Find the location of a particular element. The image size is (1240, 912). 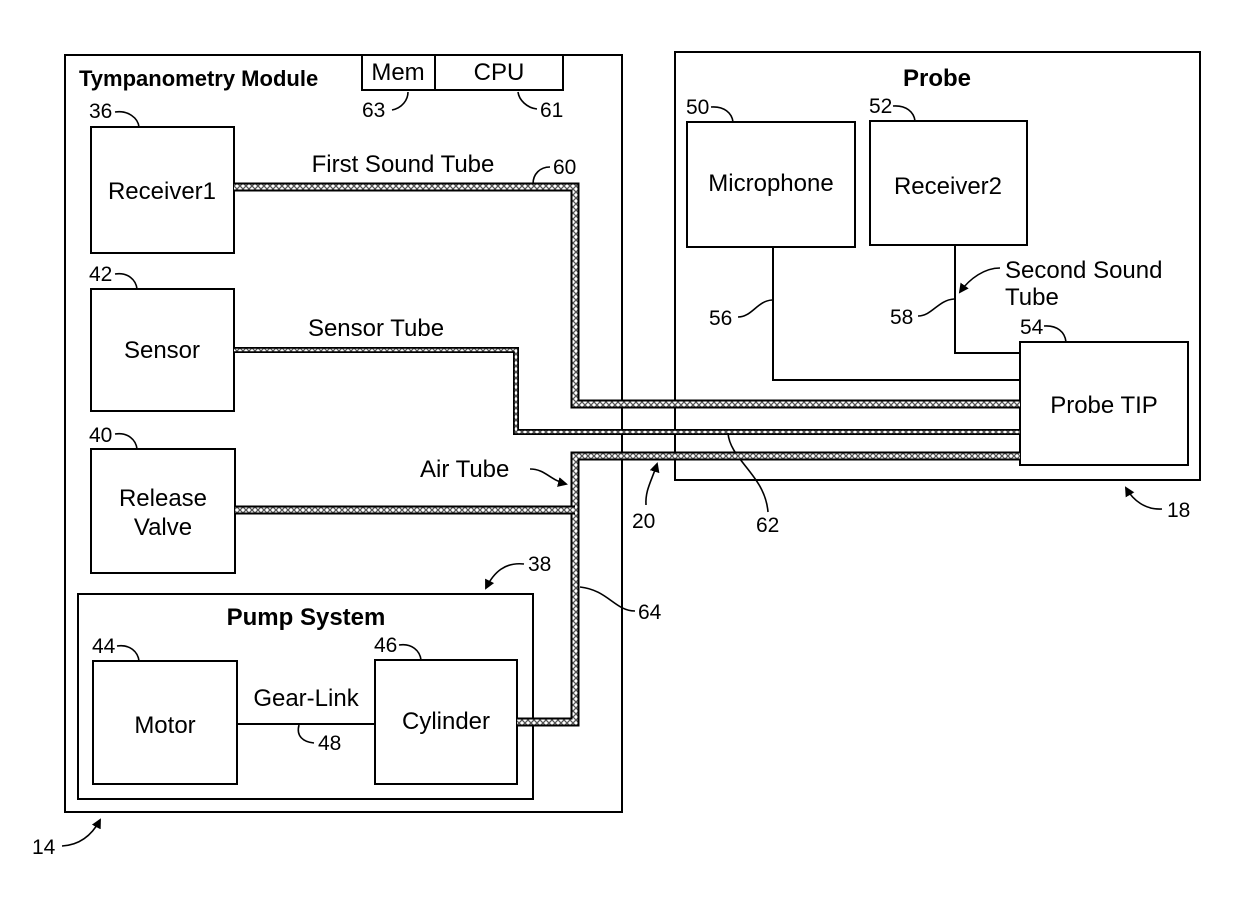

pump-system-title: Pump System is located at coordinates (306, 617).